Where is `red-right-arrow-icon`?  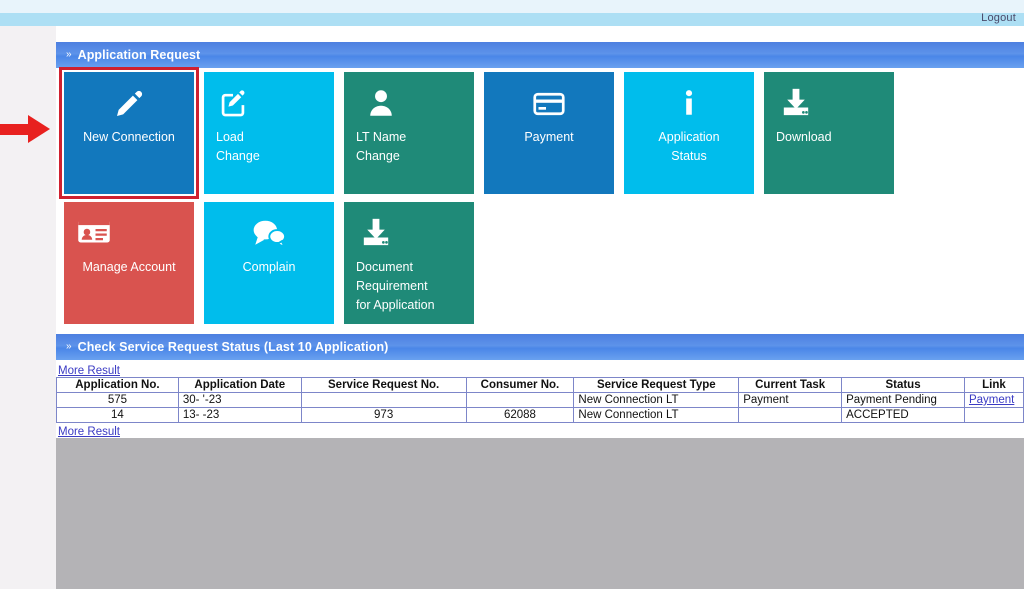 red-right-arrow-icon is located at coordinates (28, 129).